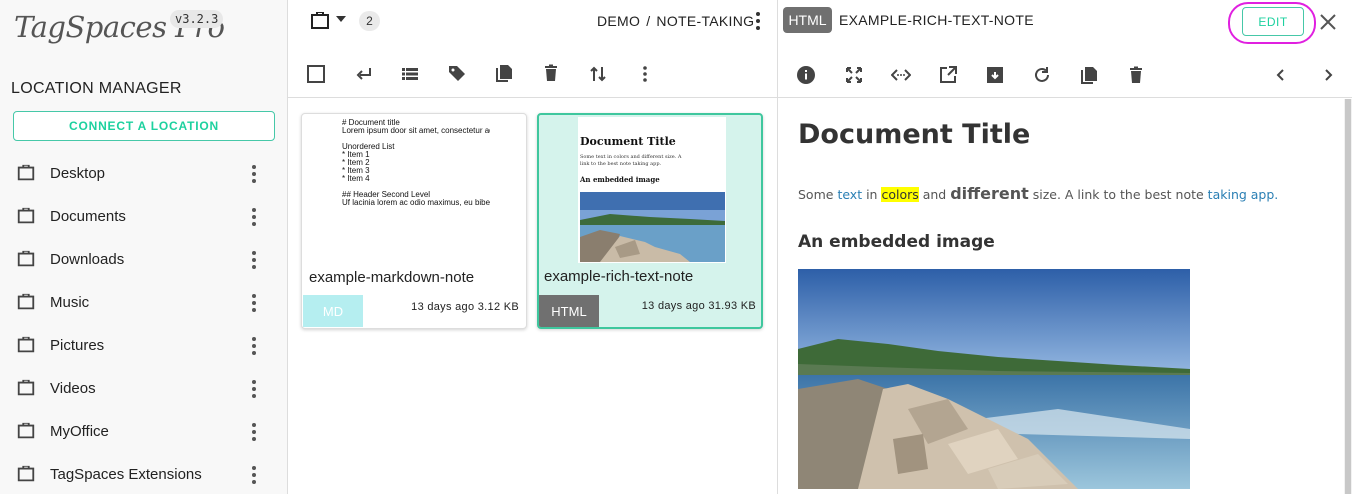 This screenshot has width=1352, height=494. Describe the element at coordinates (1042, 75) in the screenshot. I see `reload-icon` at that location.